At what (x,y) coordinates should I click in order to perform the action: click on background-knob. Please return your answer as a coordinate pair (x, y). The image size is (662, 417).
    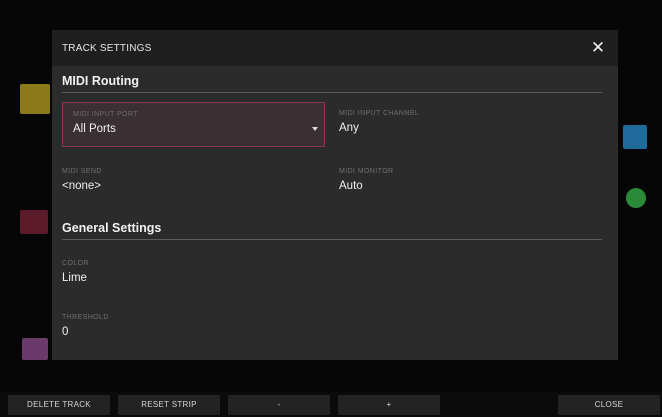
    Looking at the image, I should click on (636, 198).